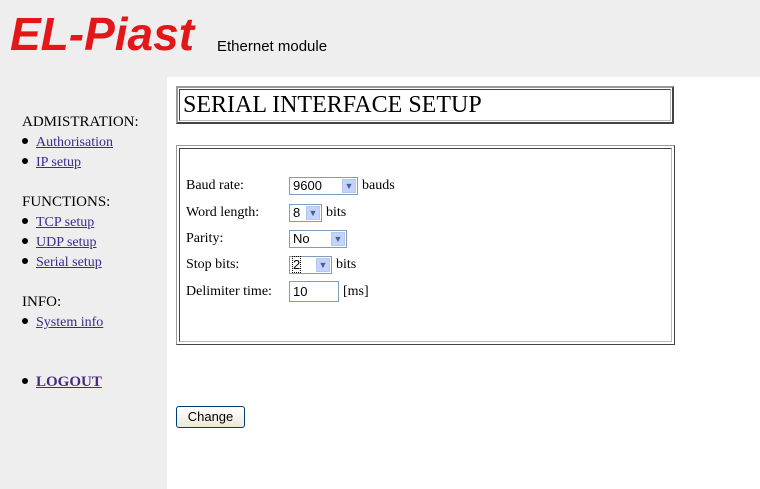 The height and width of the screenshot is (489, 760). What do you see at coordinates (69, 382) in the screenshot?
I see `logout-link: LOGOUT` at bounding box center [69, 382].